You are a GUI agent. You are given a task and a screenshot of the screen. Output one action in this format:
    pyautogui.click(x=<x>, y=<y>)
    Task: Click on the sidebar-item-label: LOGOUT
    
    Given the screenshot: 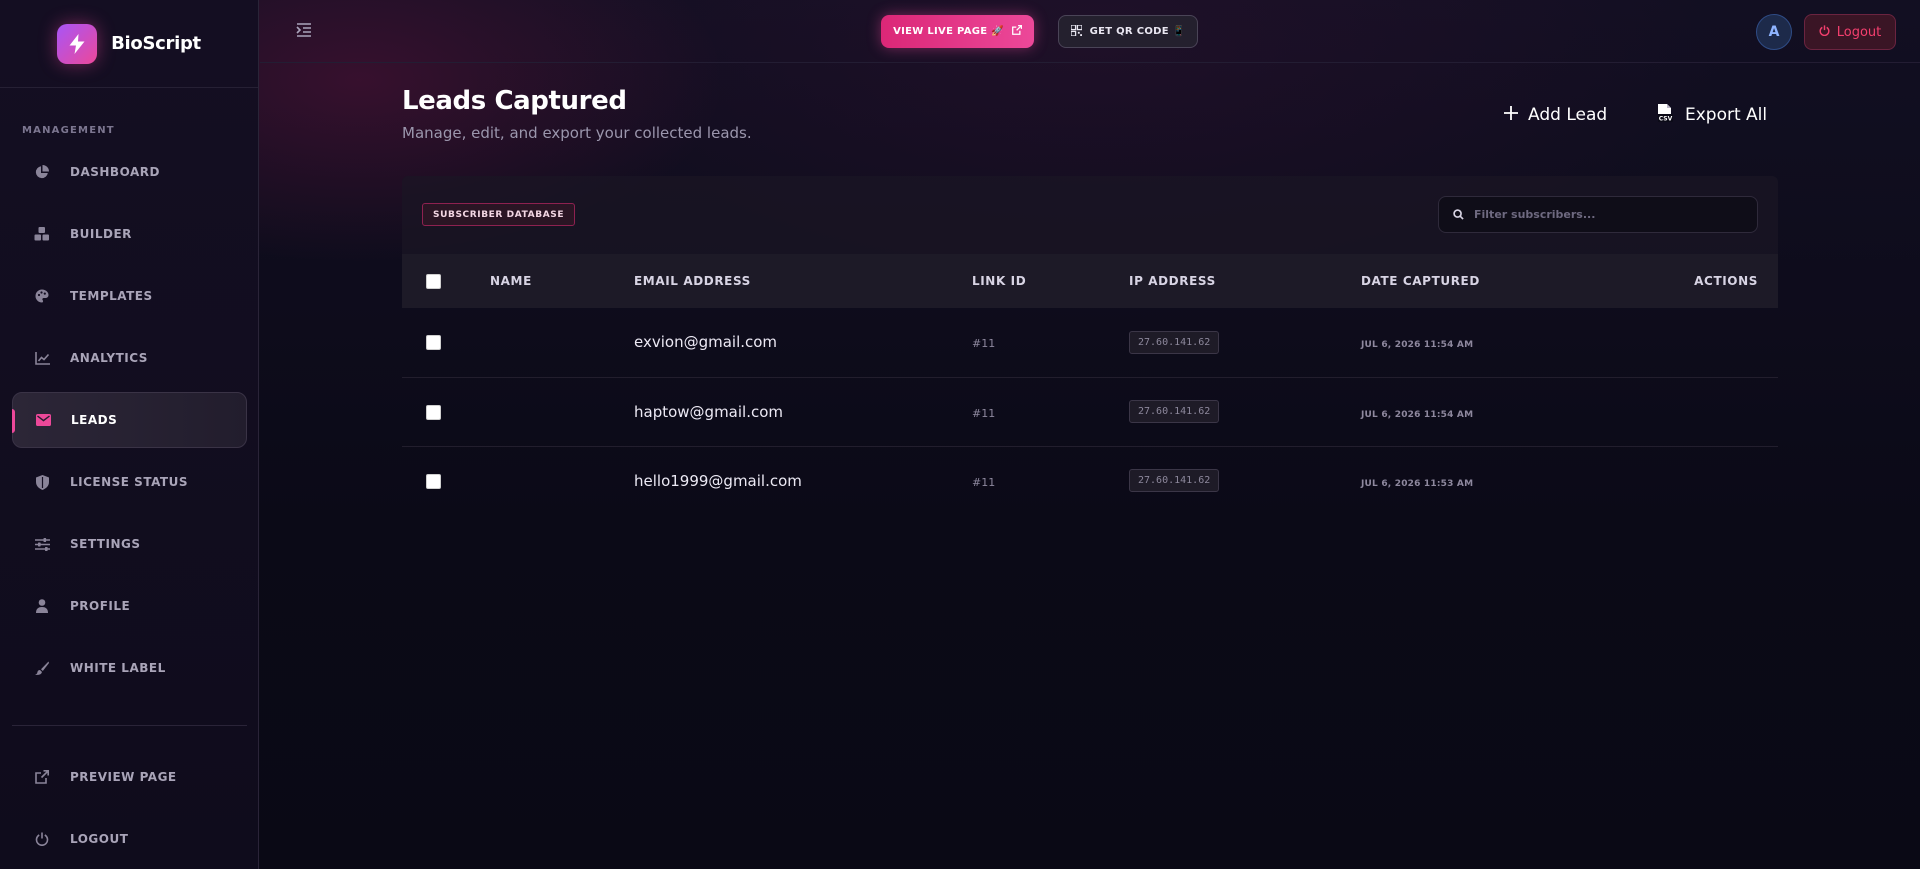 What is the action you would take?
    pyautogui.click(x=99, y=839)
    